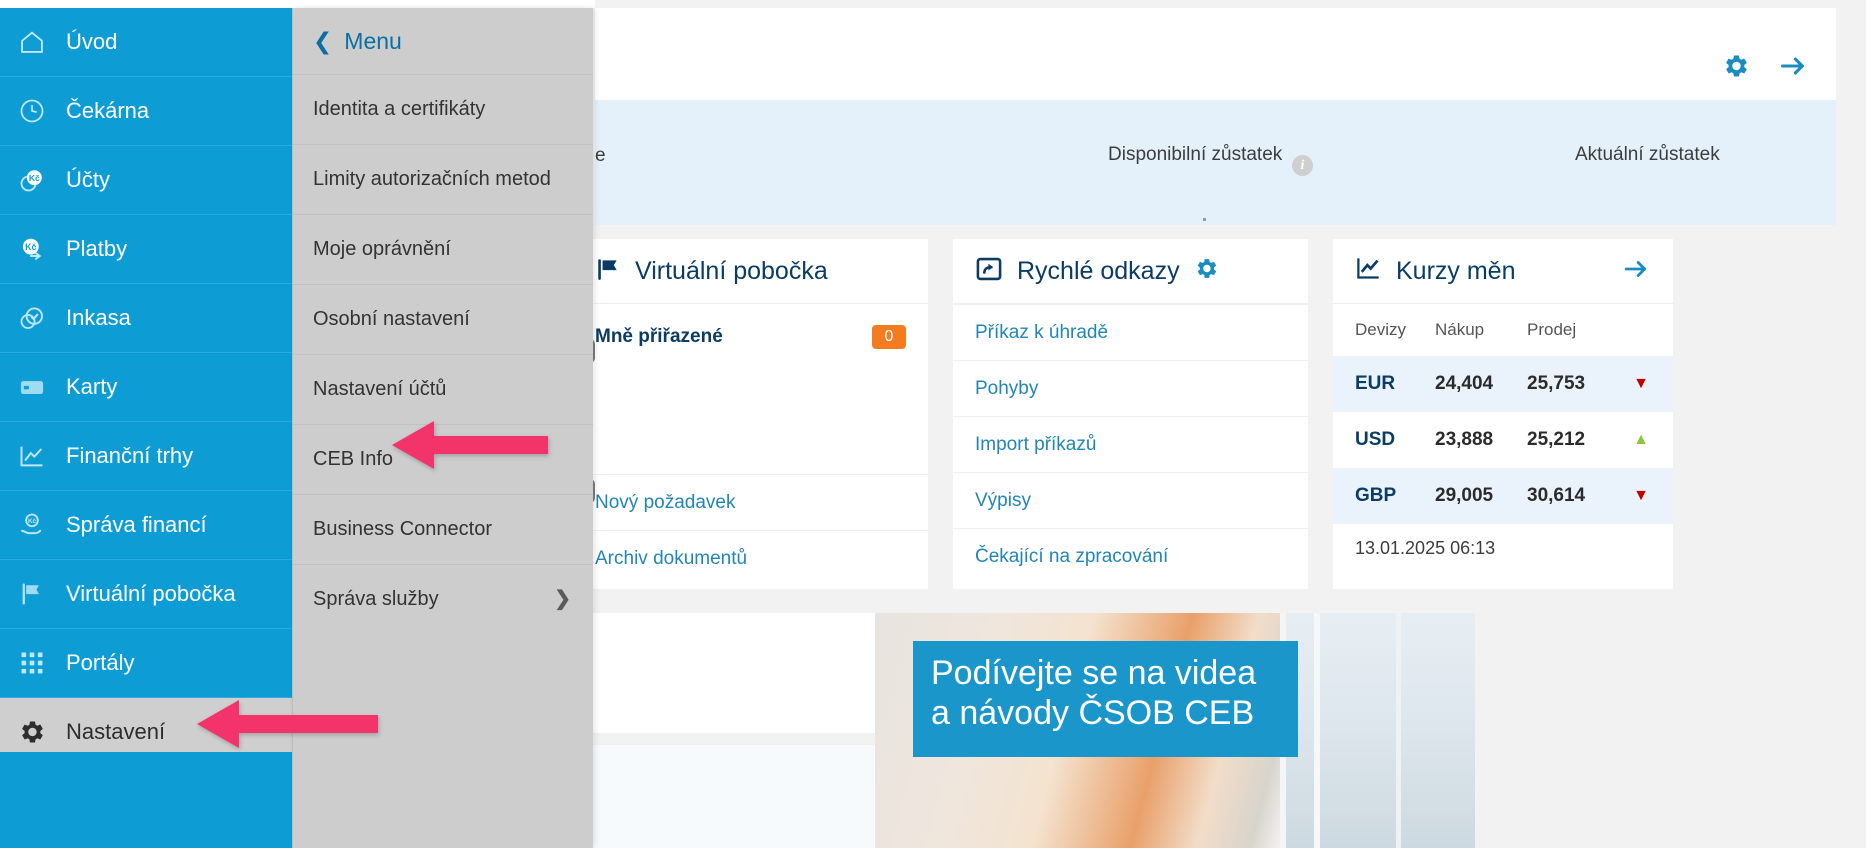  Describe the element at coordinates (1503, 330) in the screenshot. I see `rates-column-headers: Devizy Nákup Prodej` at that location.